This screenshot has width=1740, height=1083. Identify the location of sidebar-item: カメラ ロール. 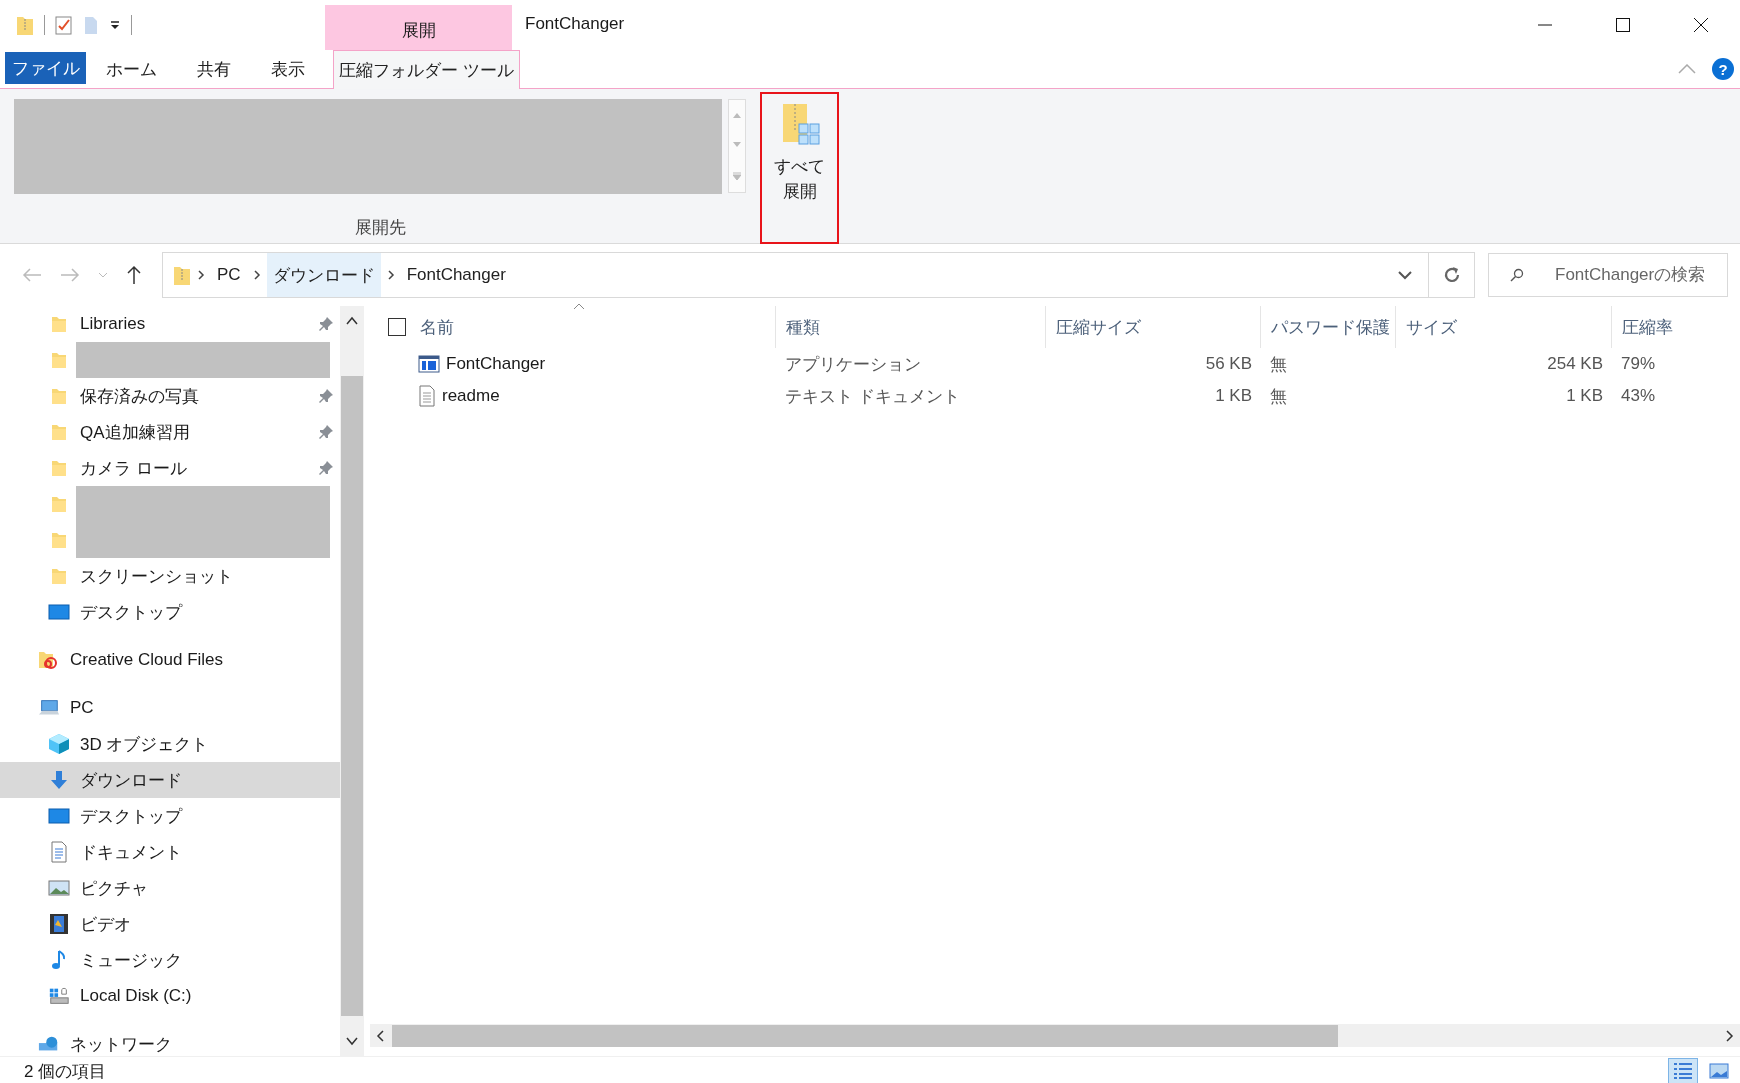
(170, 468).